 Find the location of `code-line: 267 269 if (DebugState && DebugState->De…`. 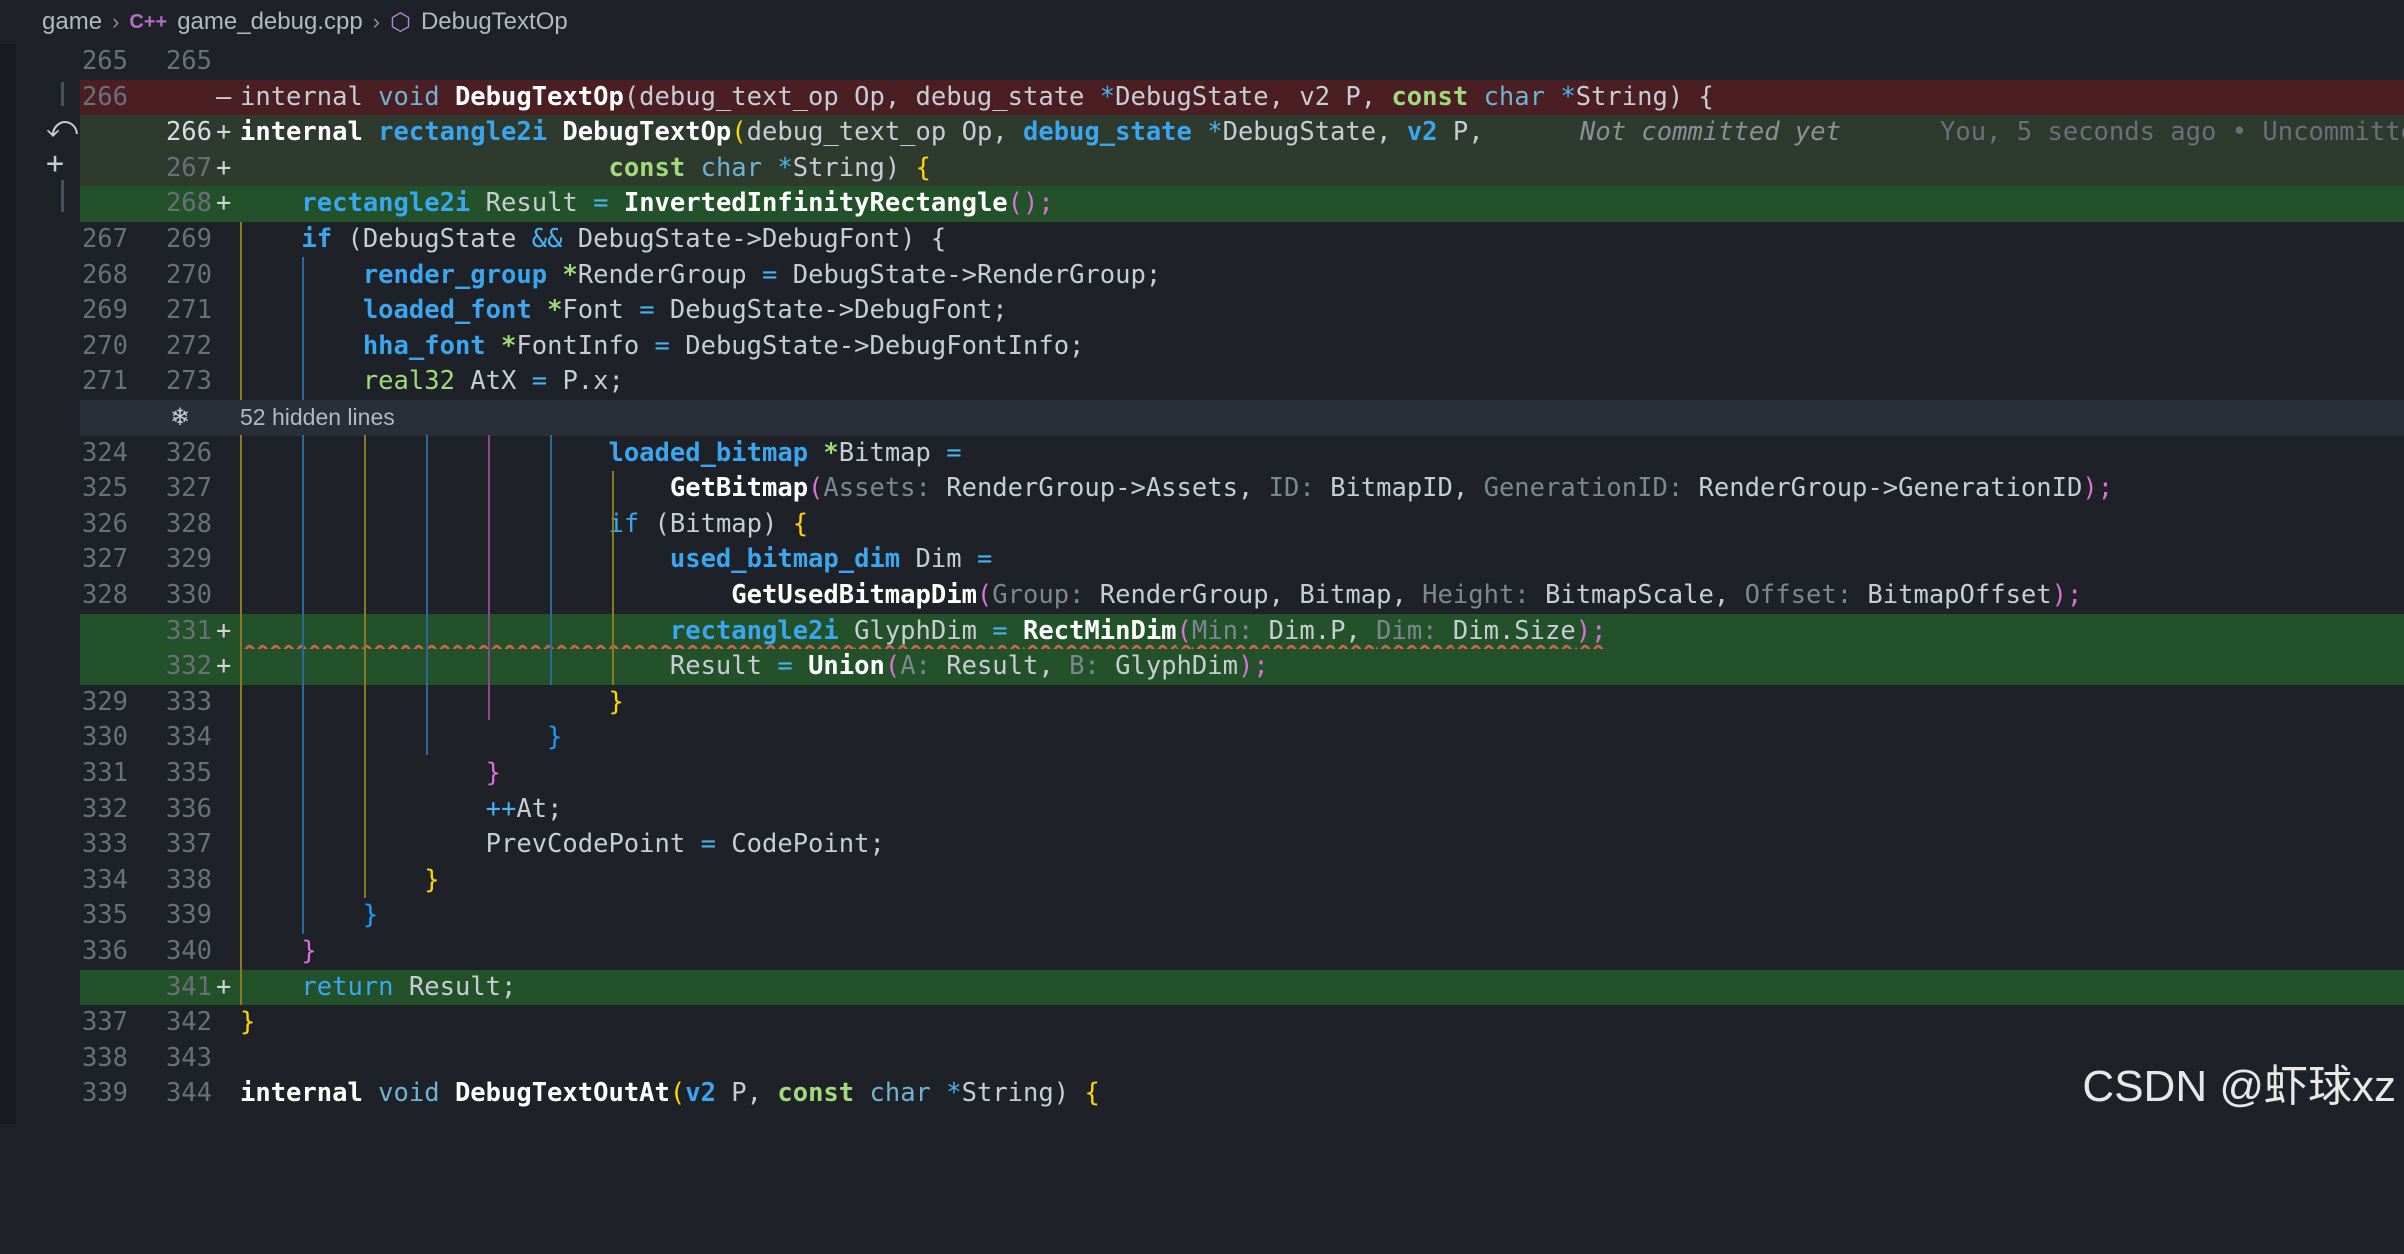

code-line: 267 269 if (DebugState && DebugState->De… is located at coordinates (1242, 240).